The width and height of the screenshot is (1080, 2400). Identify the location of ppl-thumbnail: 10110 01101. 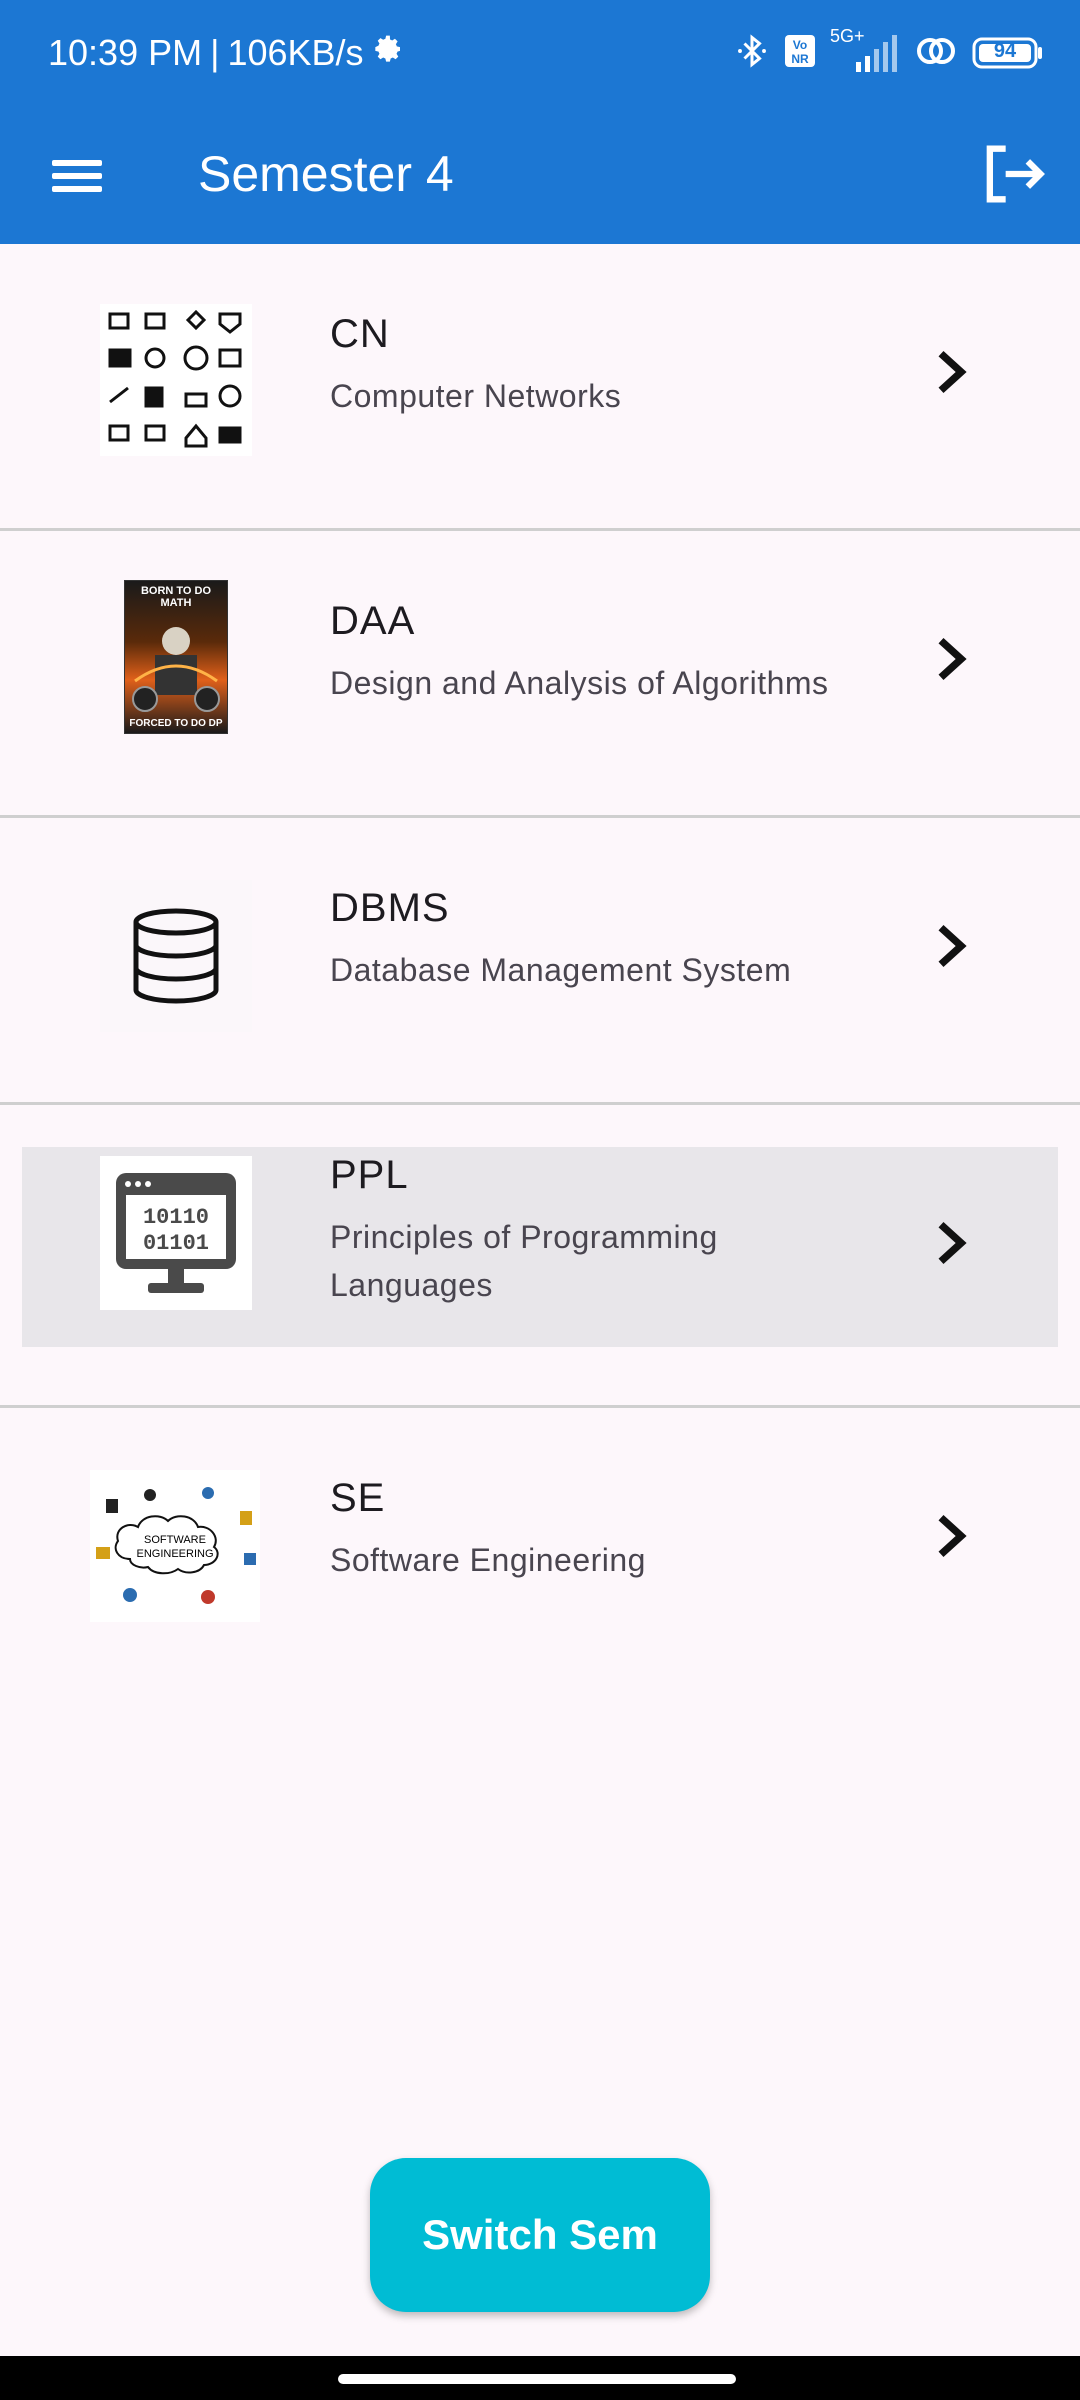
(176, 1233).